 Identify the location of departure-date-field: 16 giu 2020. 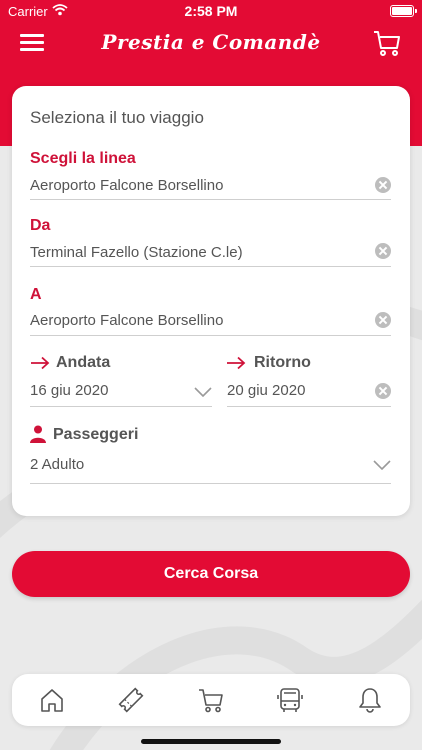
(69, 390).